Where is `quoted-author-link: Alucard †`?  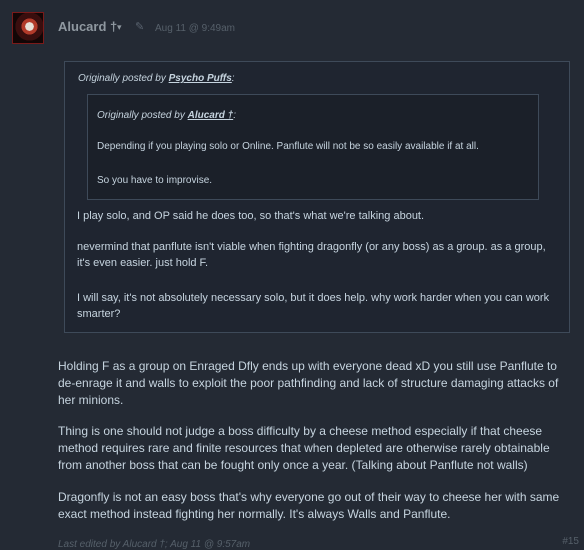
quoted-author-link: Alucard † is located at coordinates (211, 115).